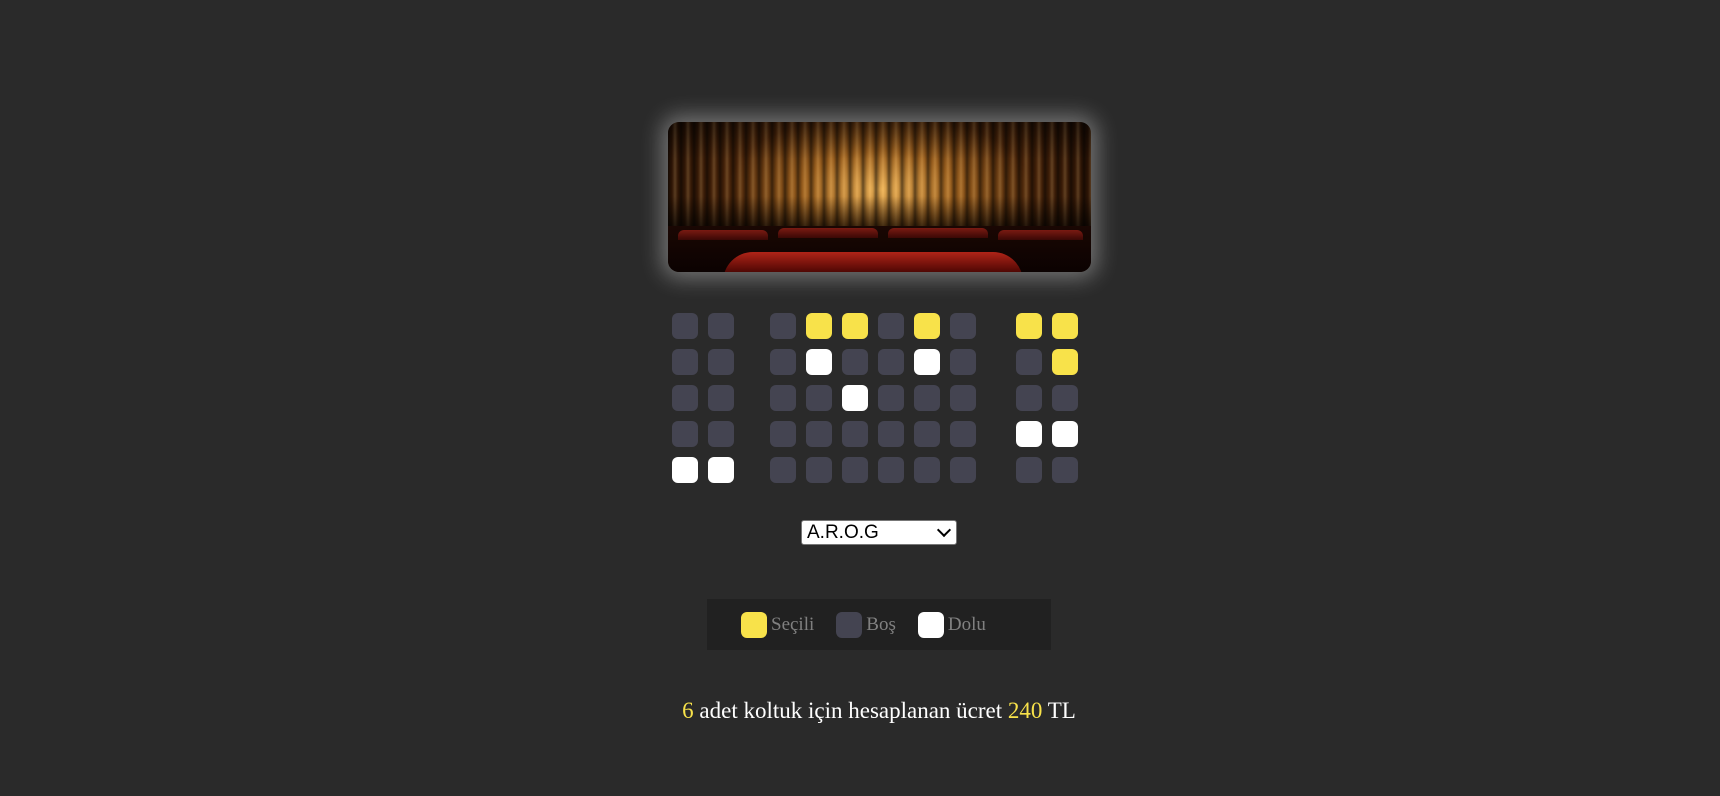 The height and width of the screenshot is (796, 1720). Describe the element at coordinates (966, 624) in the screenshot. I see `legend-full-label: Dolu` at that location.